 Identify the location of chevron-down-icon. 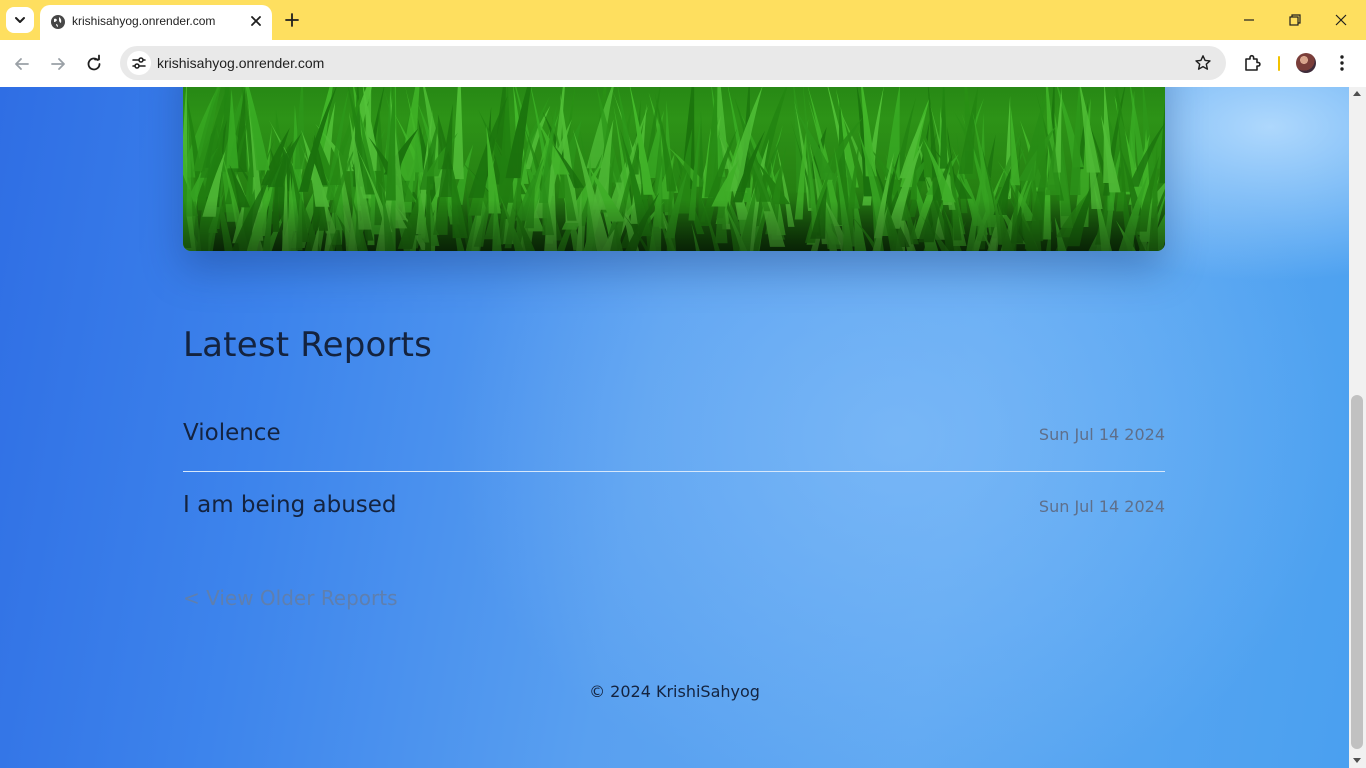
(20, 20).